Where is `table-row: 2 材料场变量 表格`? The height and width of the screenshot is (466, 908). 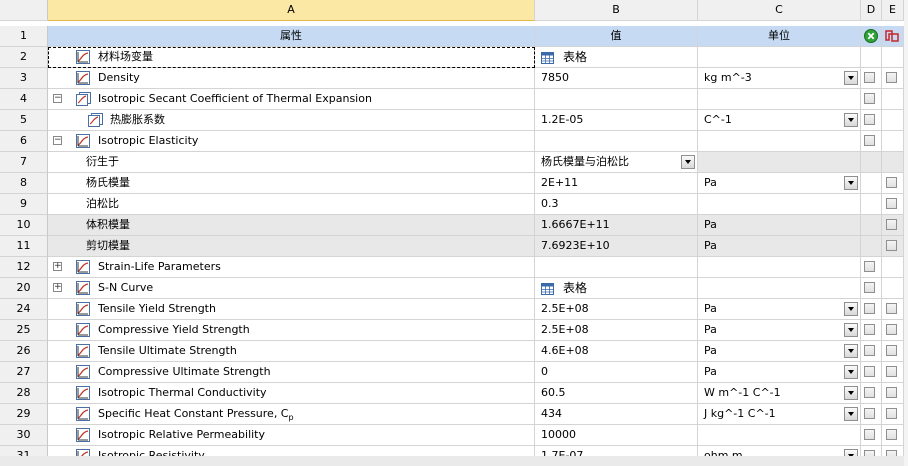
table-row: 2 材料场变量 表格 is located at coordinates (452, 57).